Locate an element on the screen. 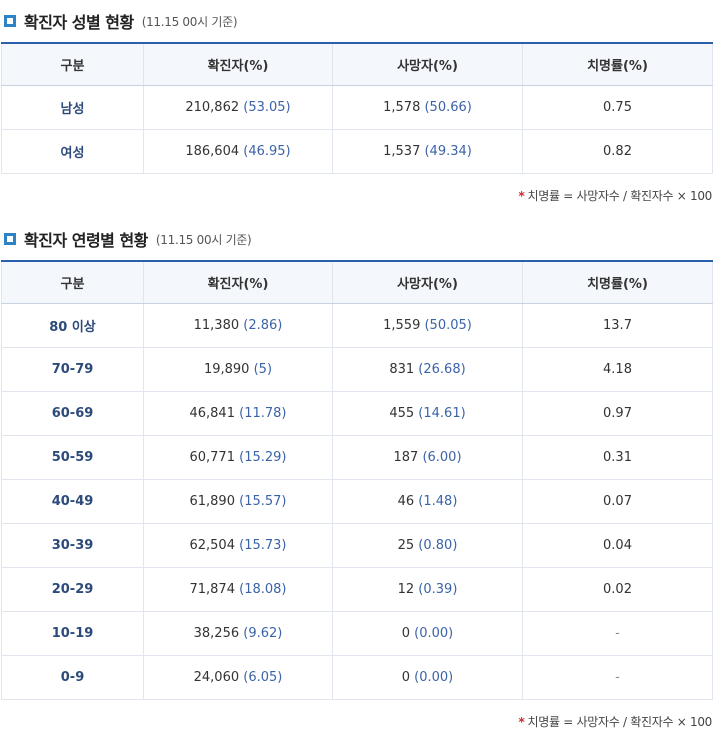 This screenshot has height=745, width=714. table-row: 남성 210,862 (53.05) 1,578 (50.66) 0.75 is located at coordinates (357, 107).